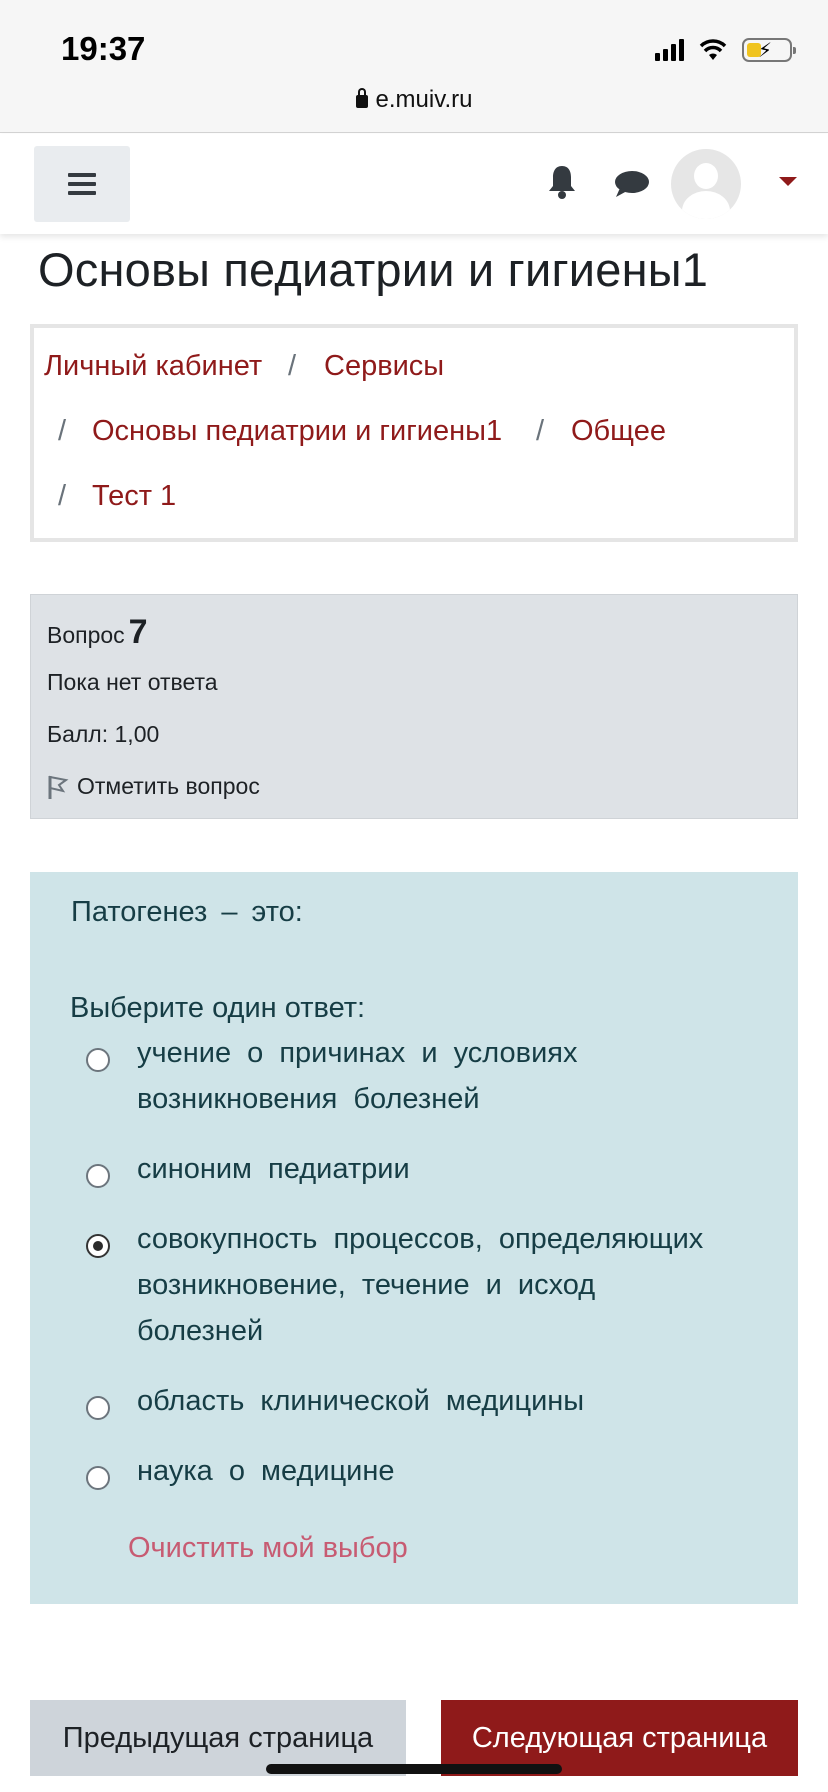 This screenshot has height=1792, width=828. Describe the element at coordinates (713, 49) in the screenshot. I see `wifi-icon` at that location.